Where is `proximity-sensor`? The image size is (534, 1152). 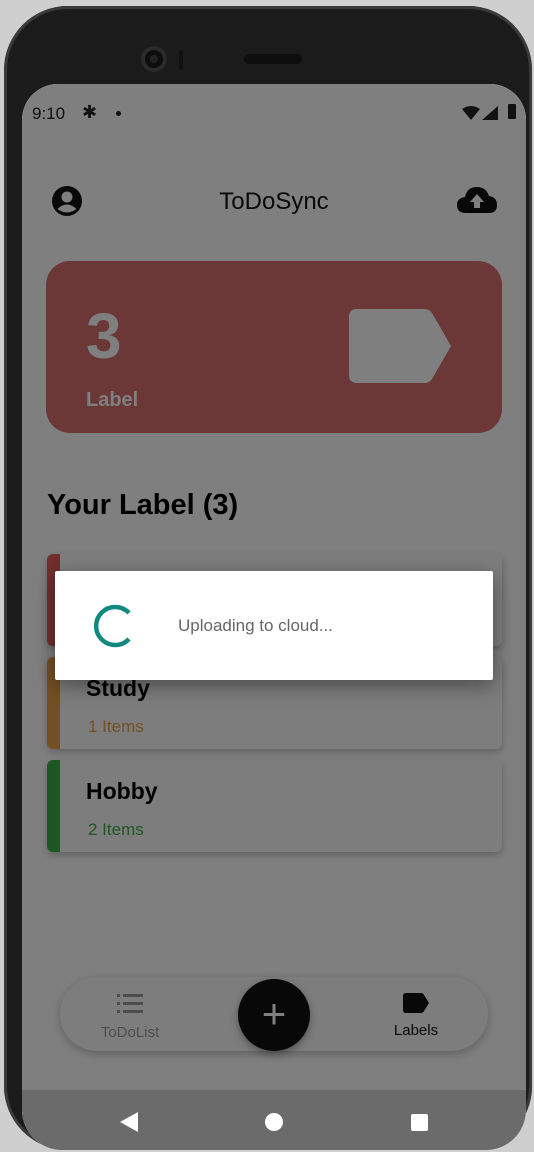 proximity-sensor is located at coordinates (181, 60).